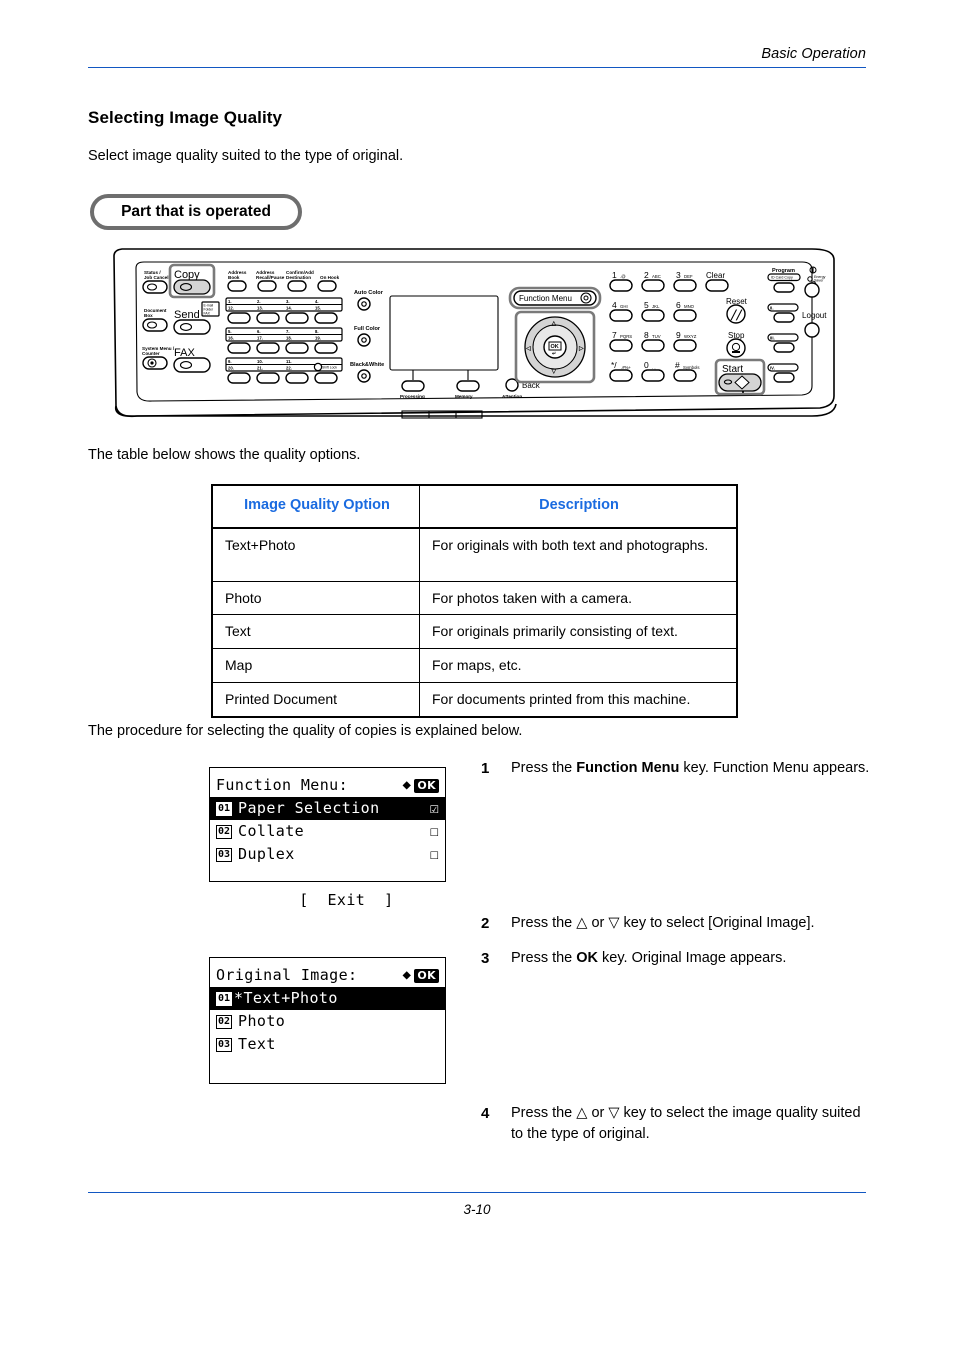 The image size is (954, 1350). Describe the element at coordinates (477, 1209) in the screenshot. I see `page-number: 3-10` at that location.